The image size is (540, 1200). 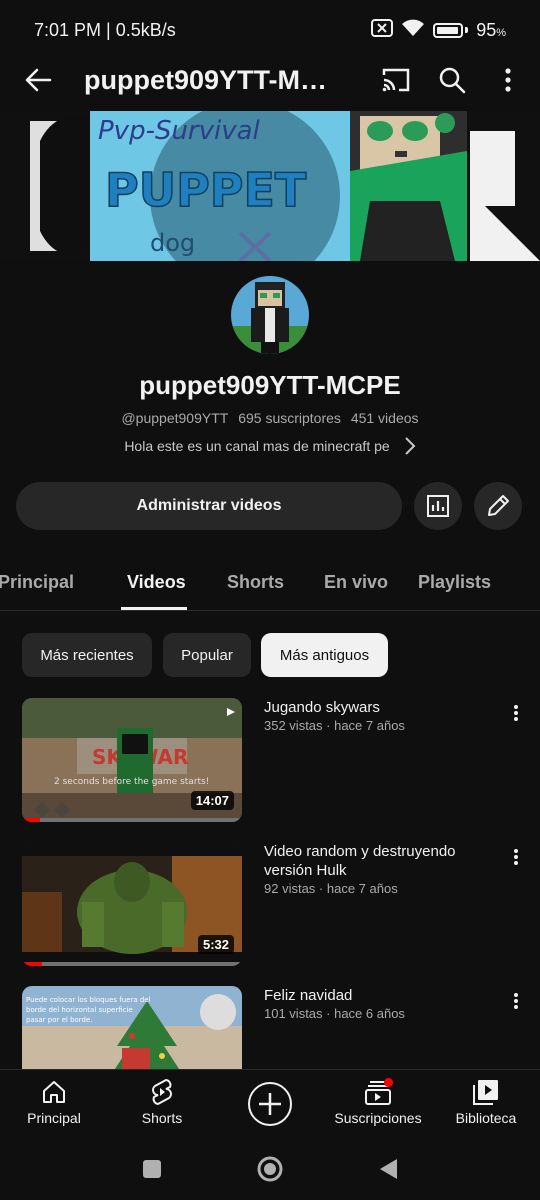 What do you see at coordinates (255, 582) in the screenshot?
I see `tab-shorts: Shorts` at bounding box center [255, 582].